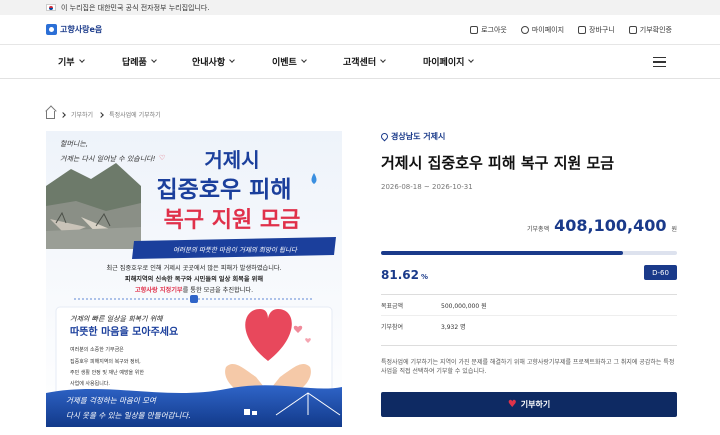 This screenshot has height=435, width=720. I want to click on nav-guide: 안내사항, so click(232, 61).